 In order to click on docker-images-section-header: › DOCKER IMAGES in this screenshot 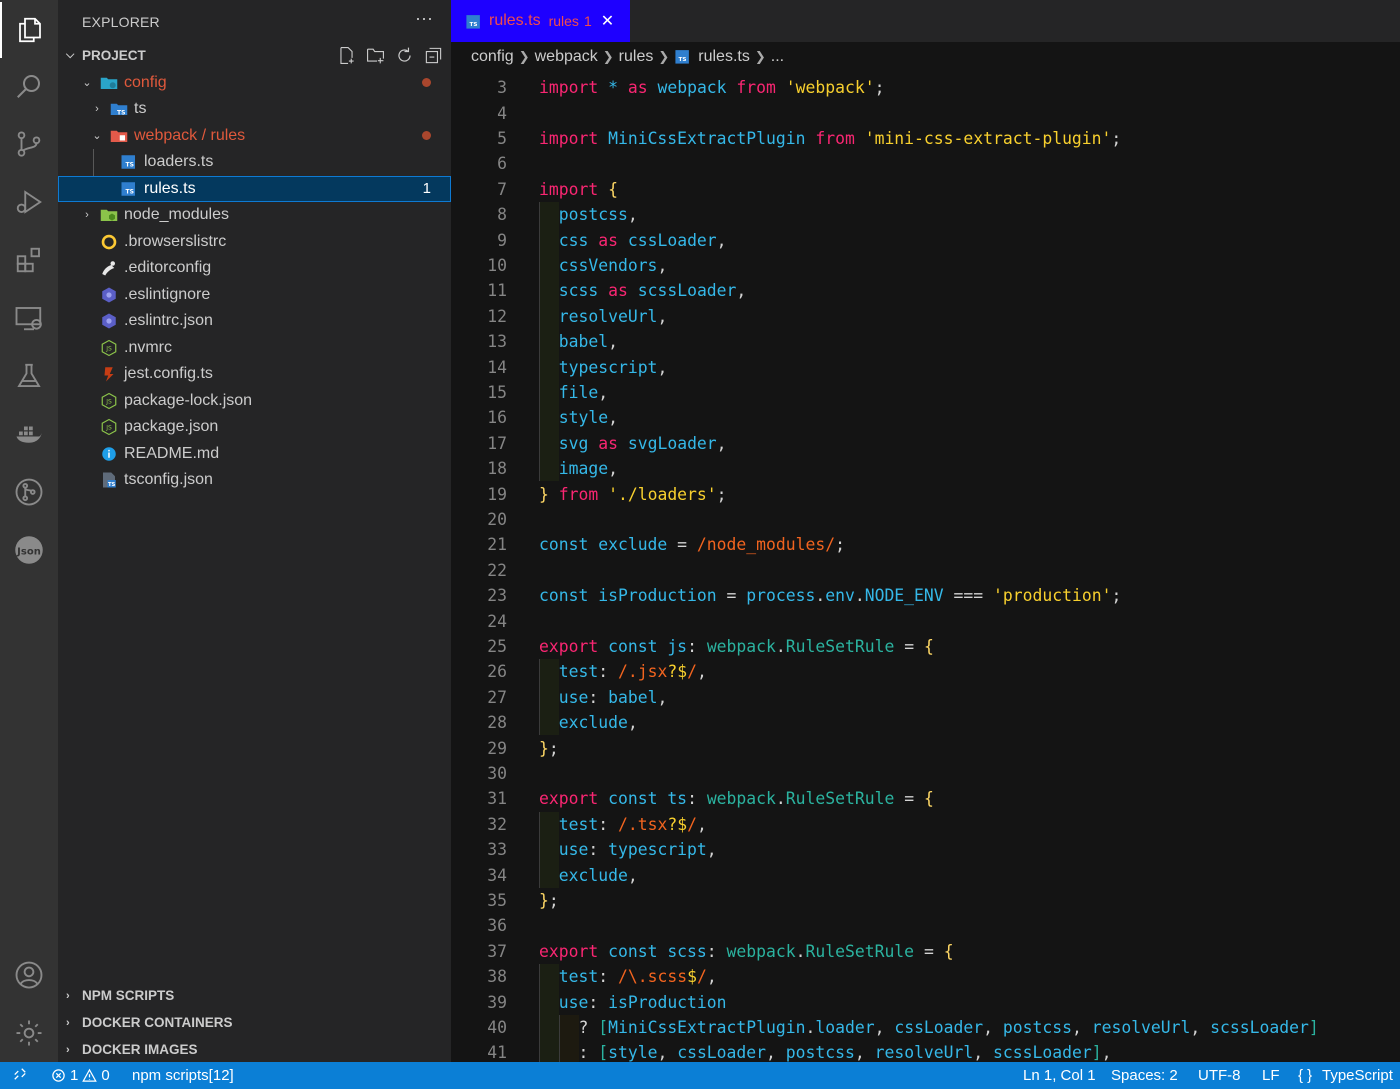, I will do `click(254, 1049)`.